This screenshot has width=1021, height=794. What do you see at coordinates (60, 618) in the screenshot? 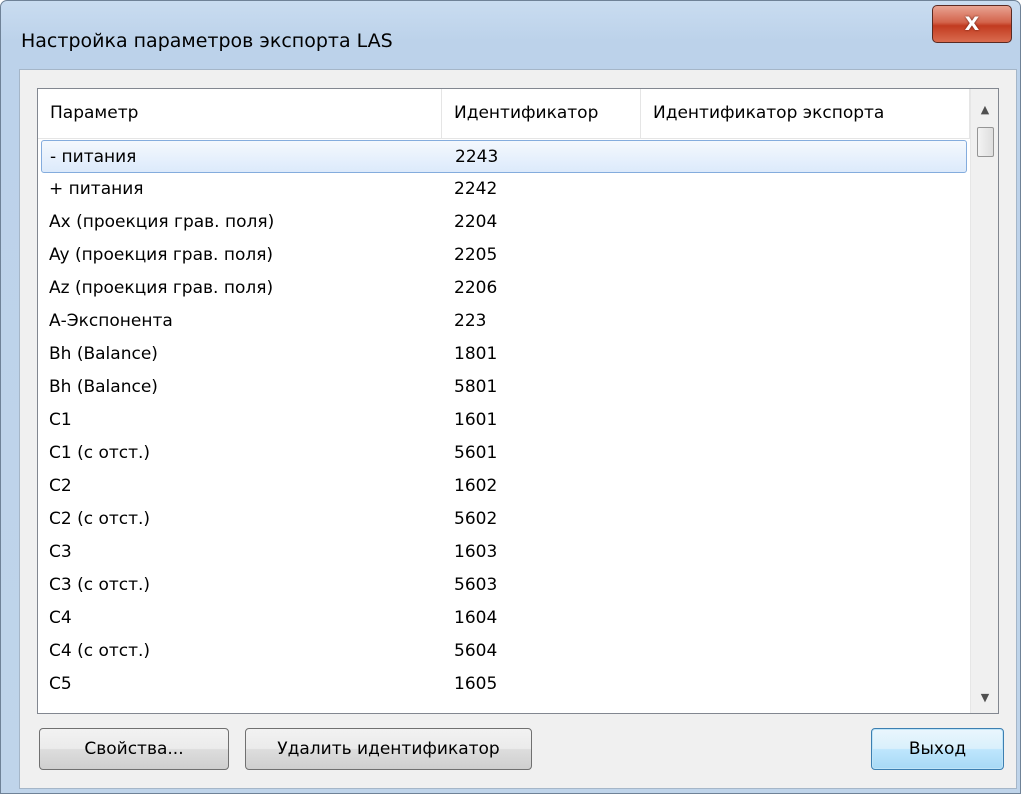
I see `cell-parameter: C4` at bounding box center [60, 618].